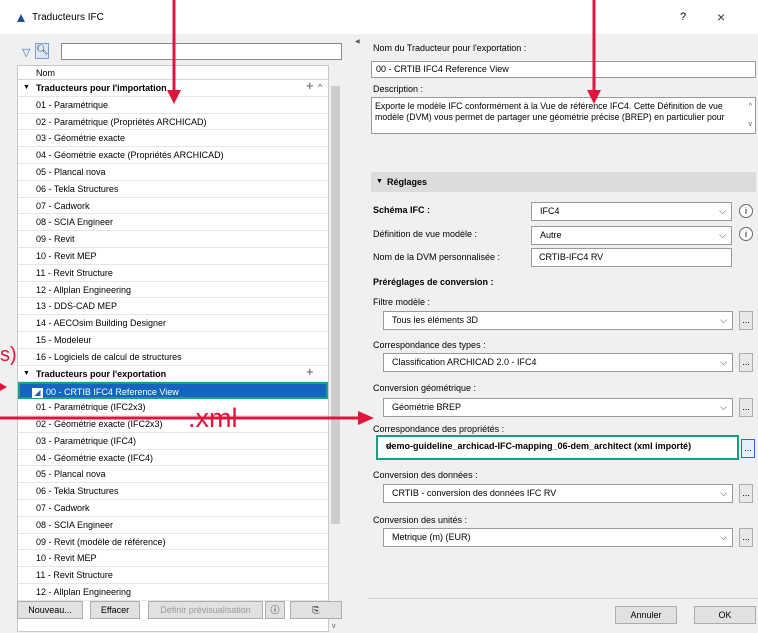 This screenshot has width=758, height=633. What do you see at coordinates (558, 362) in the screenshot?
I see `type-mapping-select: Classification ARCHICAD 2.0 - IFC4 ⌵` at bounding box center [558, 362].